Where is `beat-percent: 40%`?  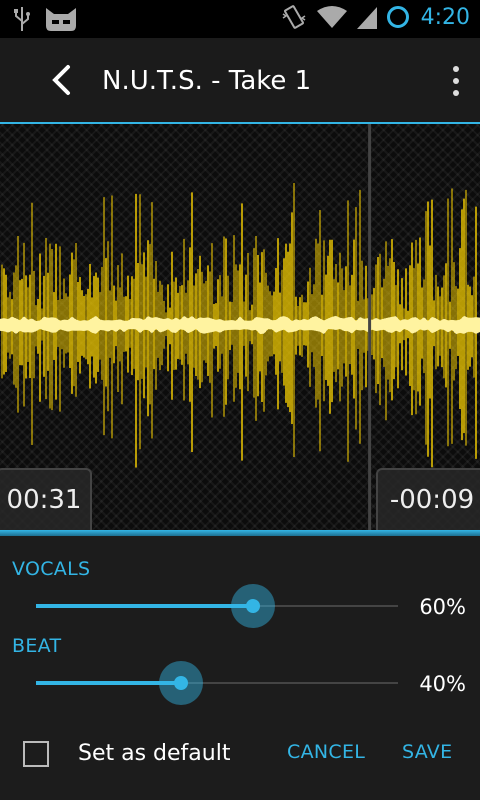 beat-percent: 40% is located at coordinates (442, 684).